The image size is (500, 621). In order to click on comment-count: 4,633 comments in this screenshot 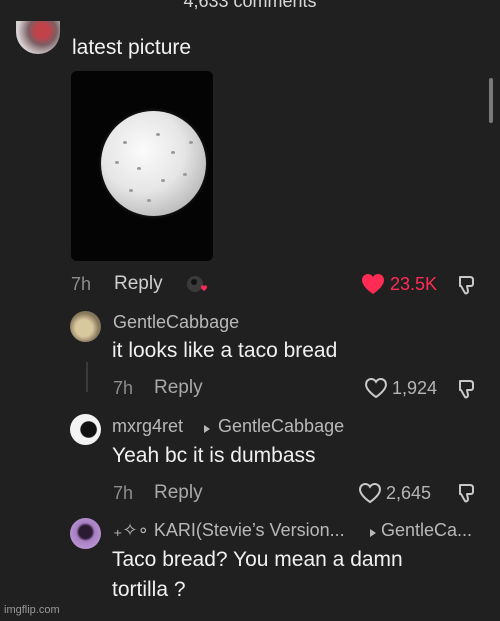, I will do `click(250, 5)`.